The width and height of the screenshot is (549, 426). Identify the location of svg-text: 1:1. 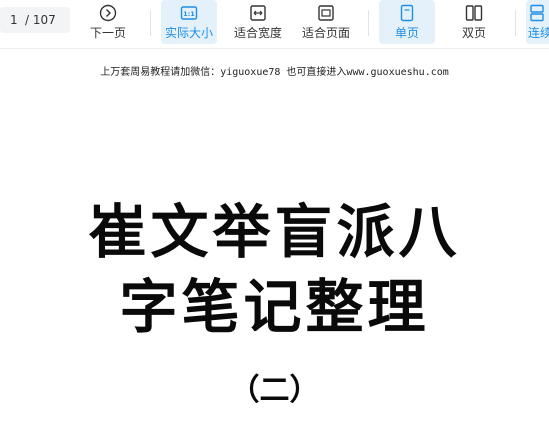
(189, 14).